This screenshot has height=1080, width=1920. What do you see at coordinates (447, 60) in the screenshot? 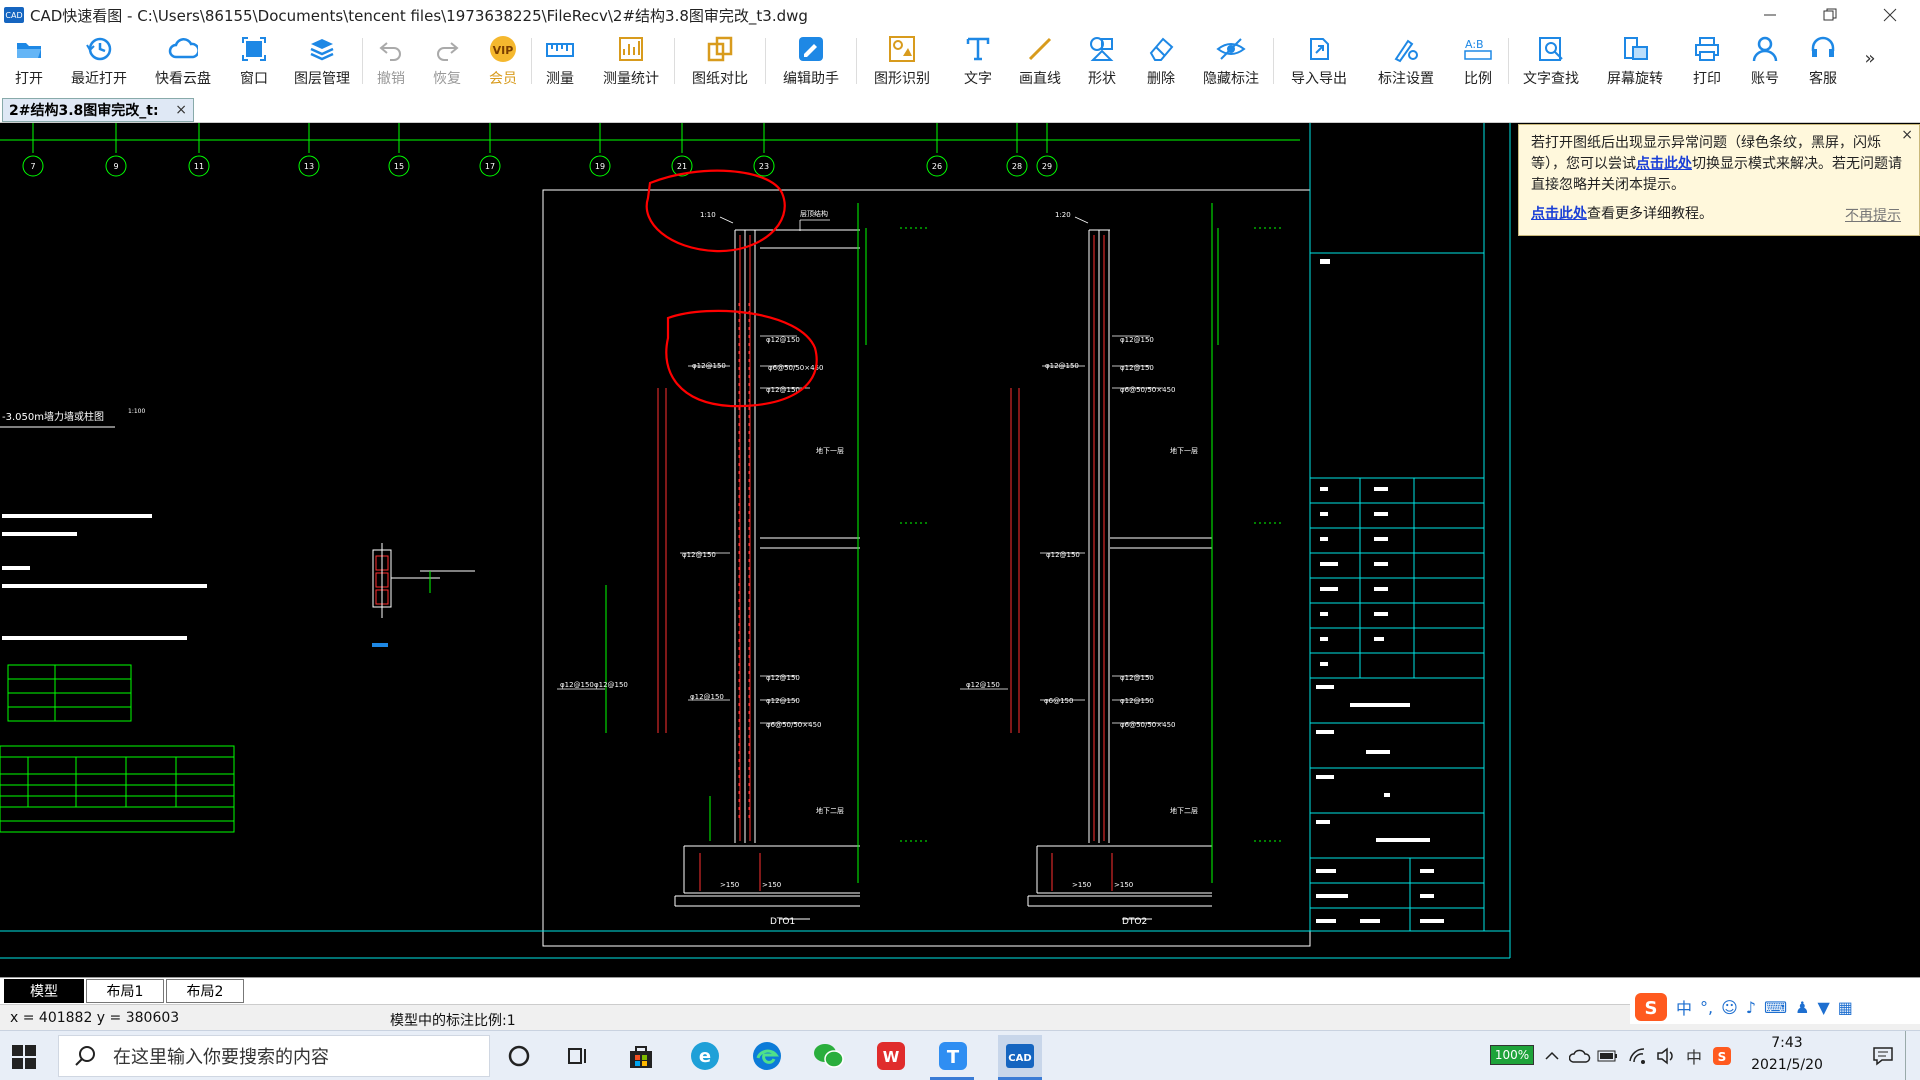
I see `toolbar-redo-button: 恢复` at bounding box center [447, 60].